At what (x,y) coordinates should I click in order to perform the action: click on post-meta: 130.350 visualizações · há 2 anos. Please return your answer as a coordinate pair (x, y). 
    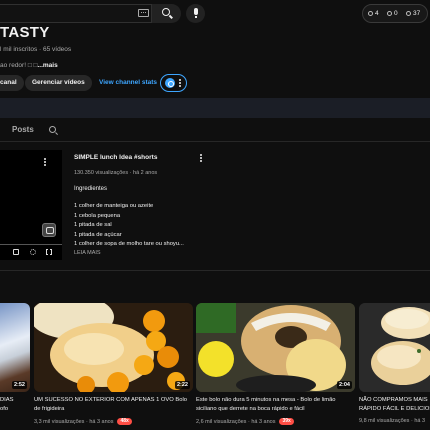
    Looking at the image, I should click on (116, 173).